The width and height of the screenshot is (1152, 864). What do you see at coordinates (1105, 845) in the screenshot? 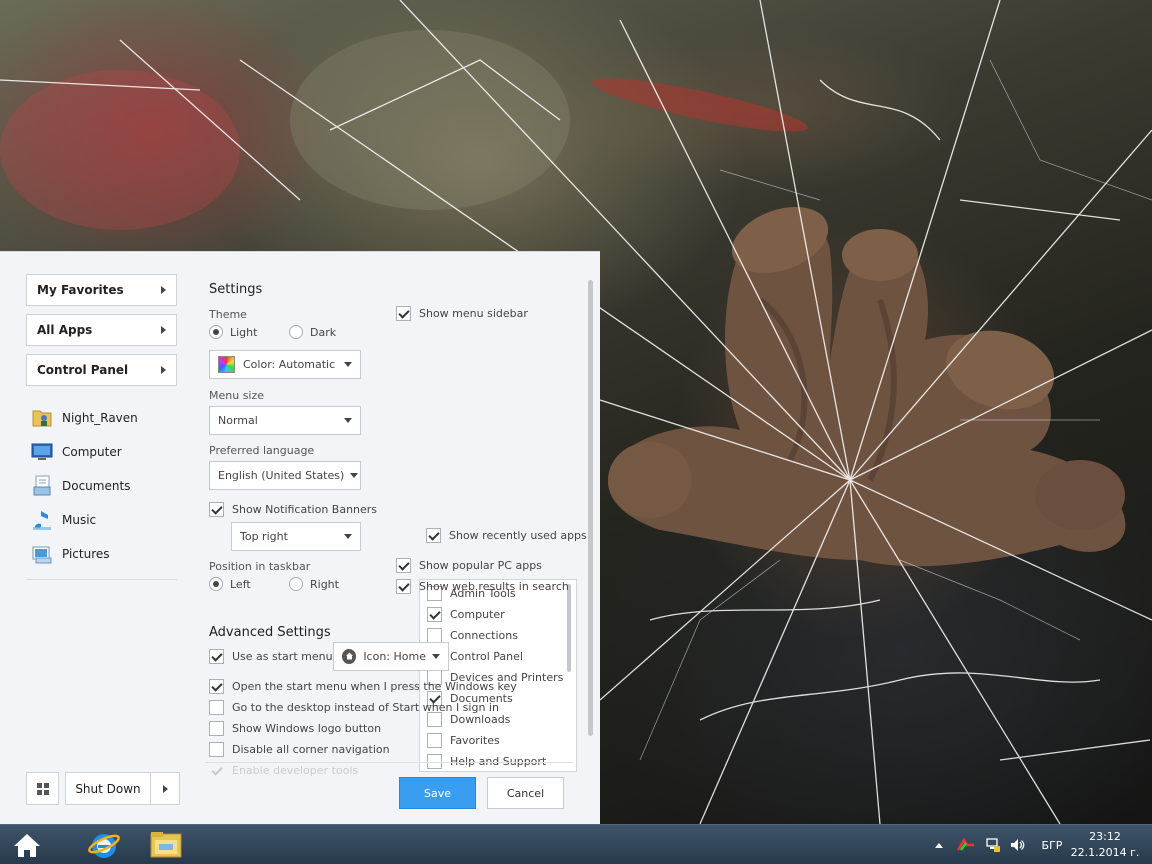
I see `system-clock: 23:12 22.1.2014 г.` at bounding box center [1105, 845].